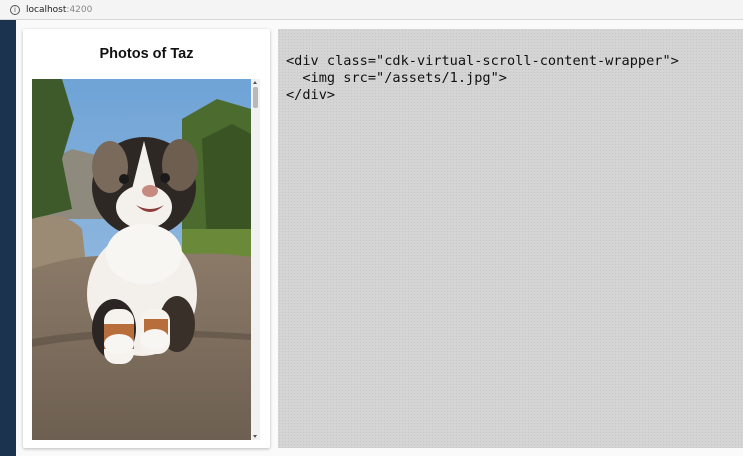 This screenshot has width=743, height=456. What do you see at coordinates (8, 238) in the screenshot?
I see `window-side-strip` at bounding box center [8, 238].